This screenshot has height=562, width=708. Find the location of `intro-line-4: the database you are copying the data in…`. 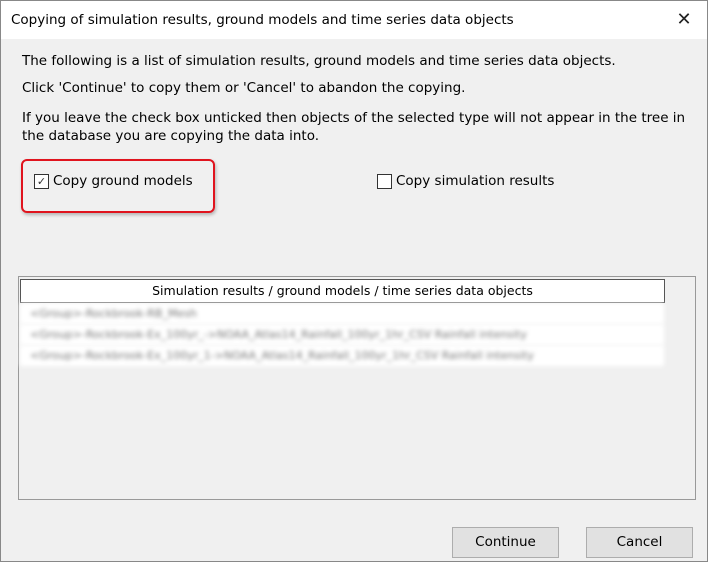

intro-line-4: the database you are copying the data in… is located at coordinates (171, 136).